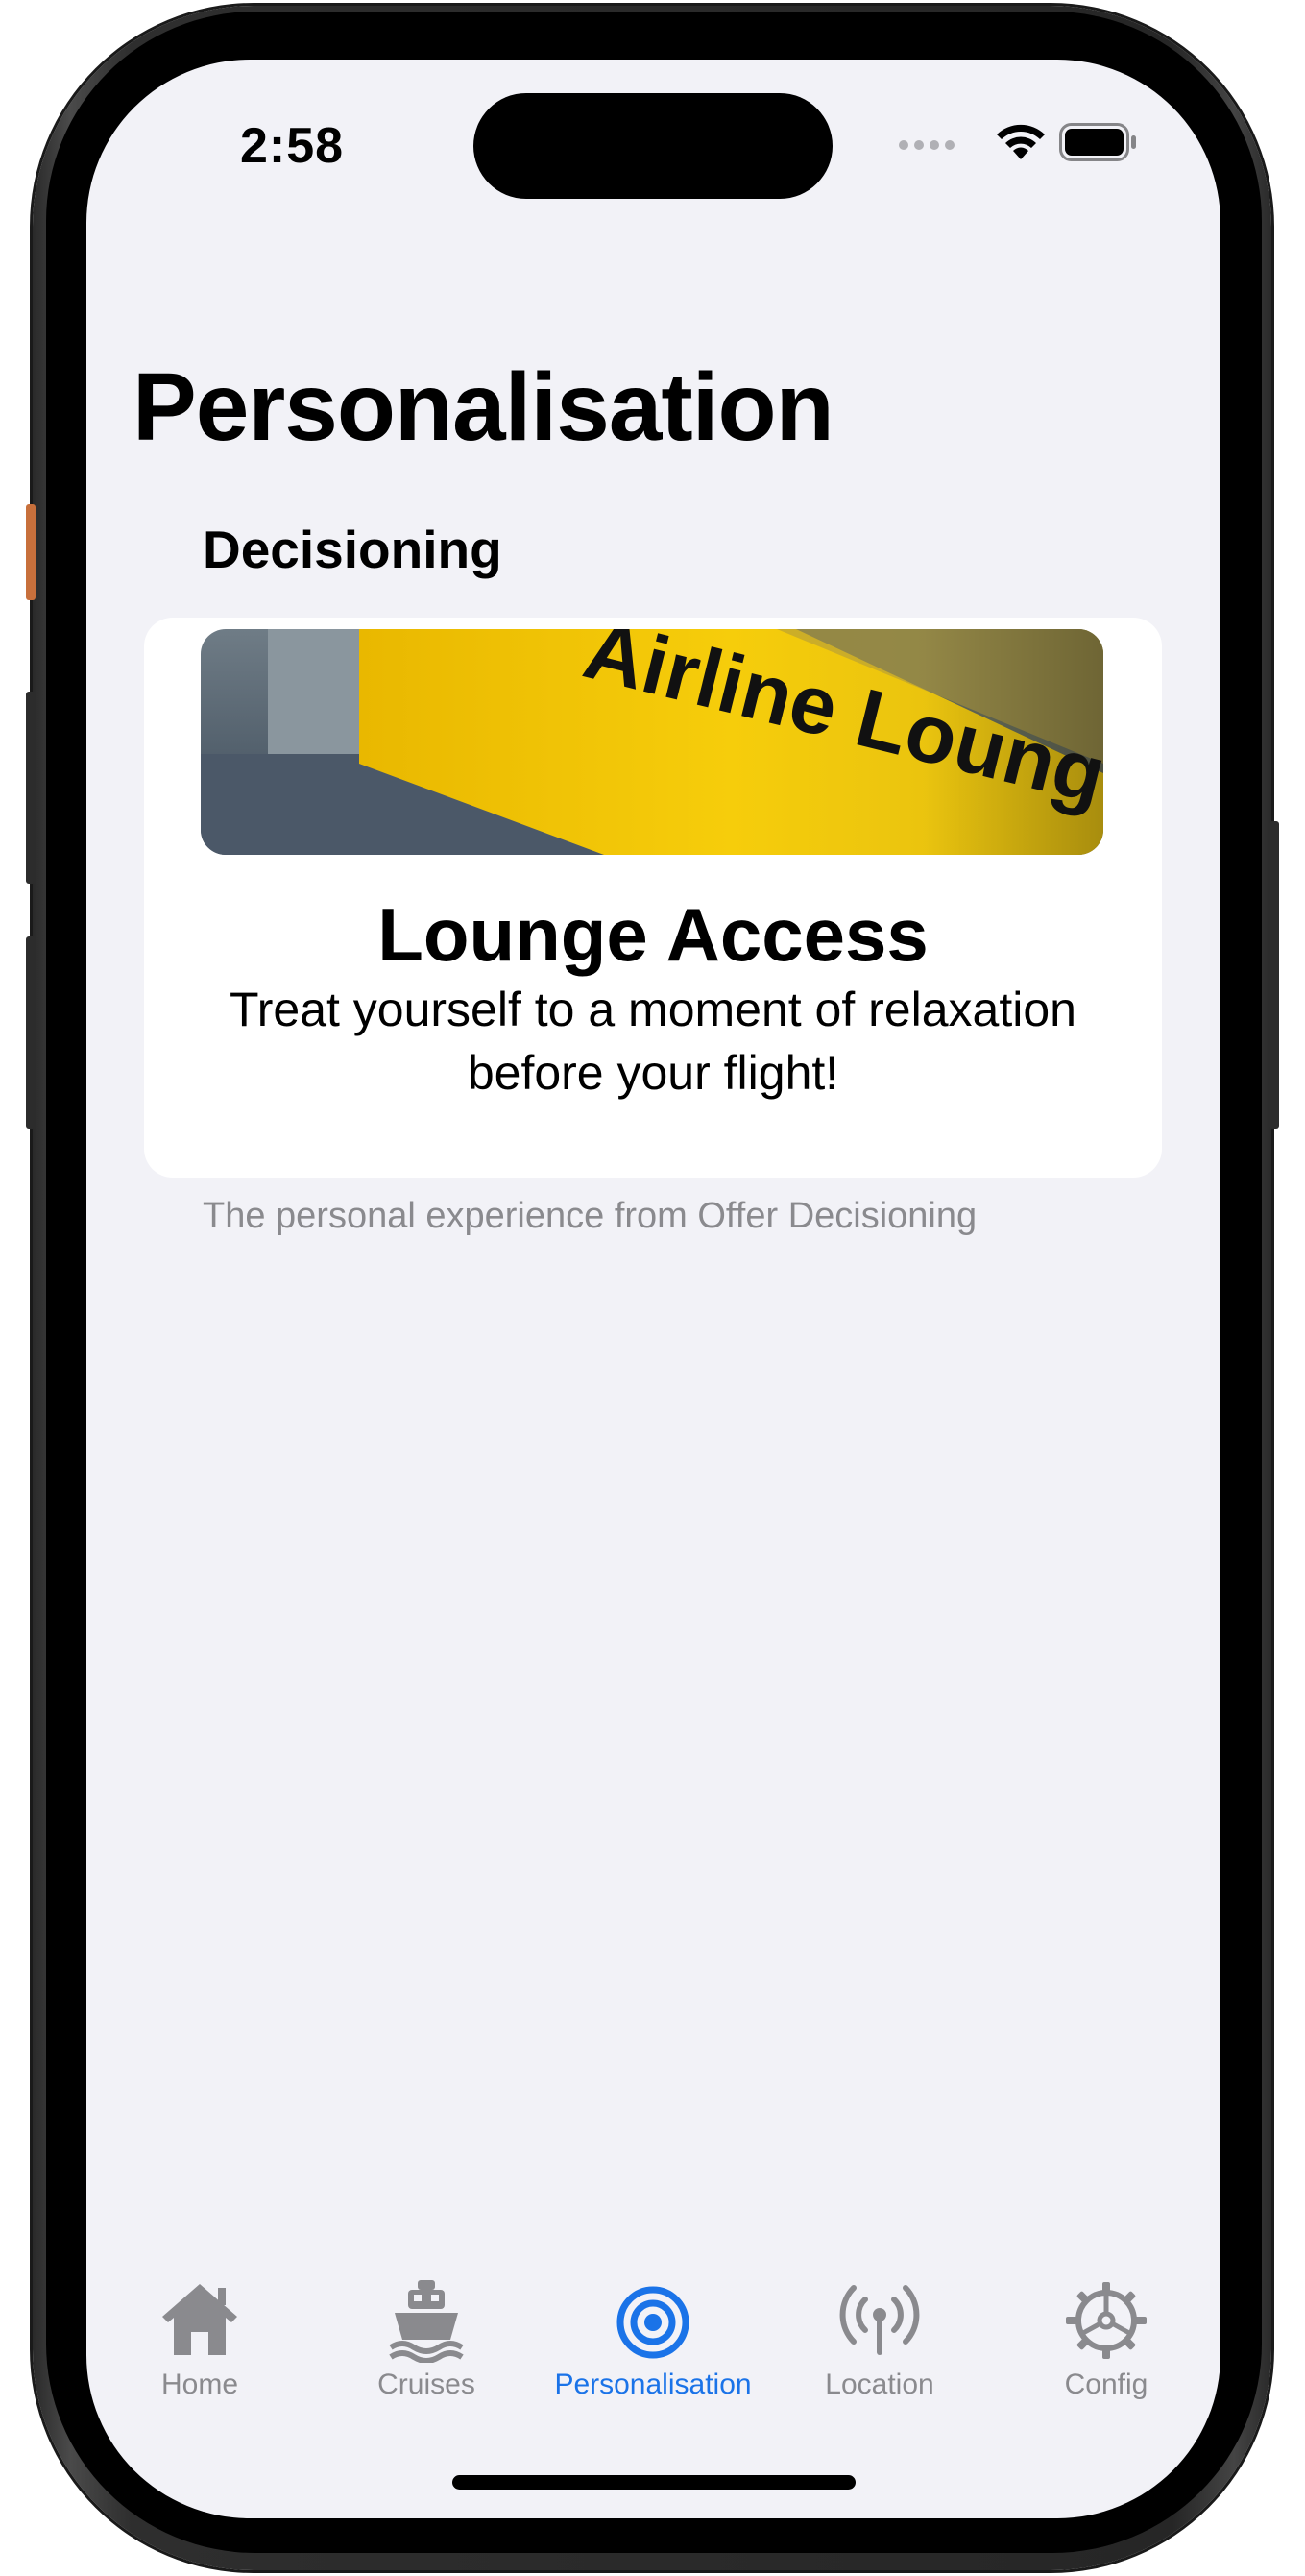 Image resolution: width=1305 pixels, height=2576 pixels. Describe the element at coordinates (654, 2482) in the screenshot. I see `home-indicator` at that location.